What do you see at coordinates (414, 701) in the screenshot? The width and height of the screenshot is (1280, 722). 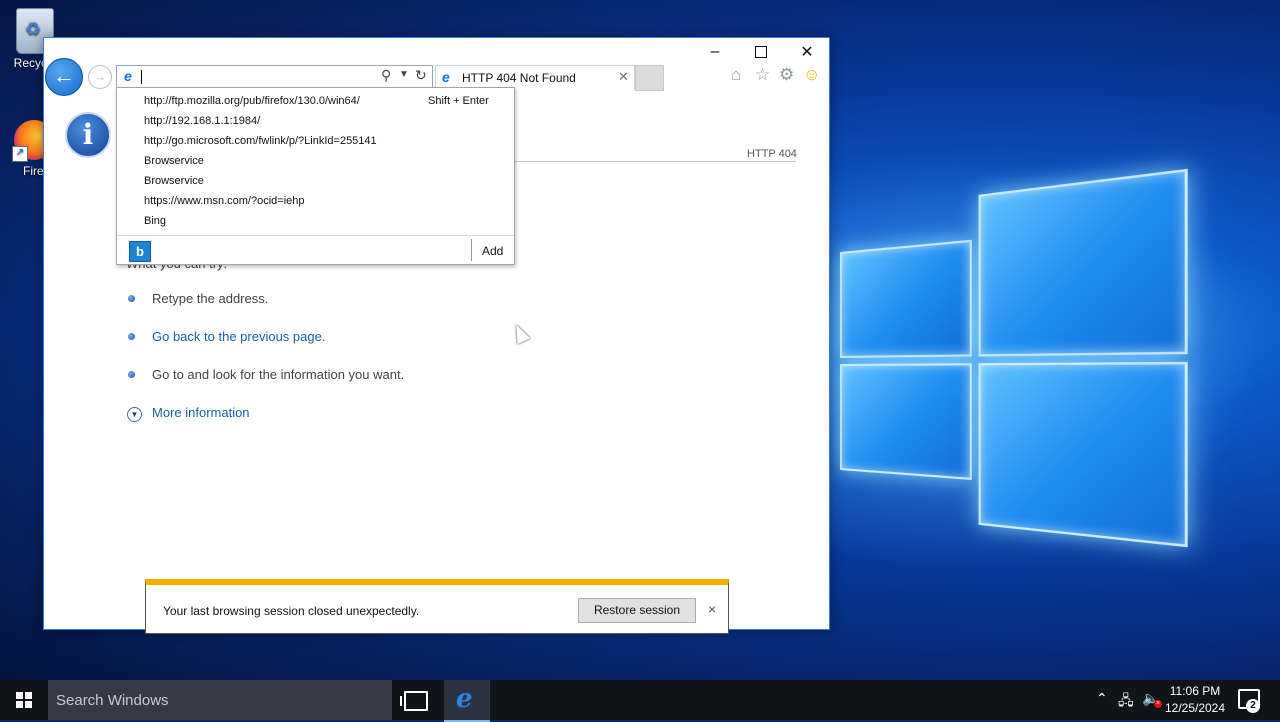 I see `task-view-icon` at bounding box center [414, 701].